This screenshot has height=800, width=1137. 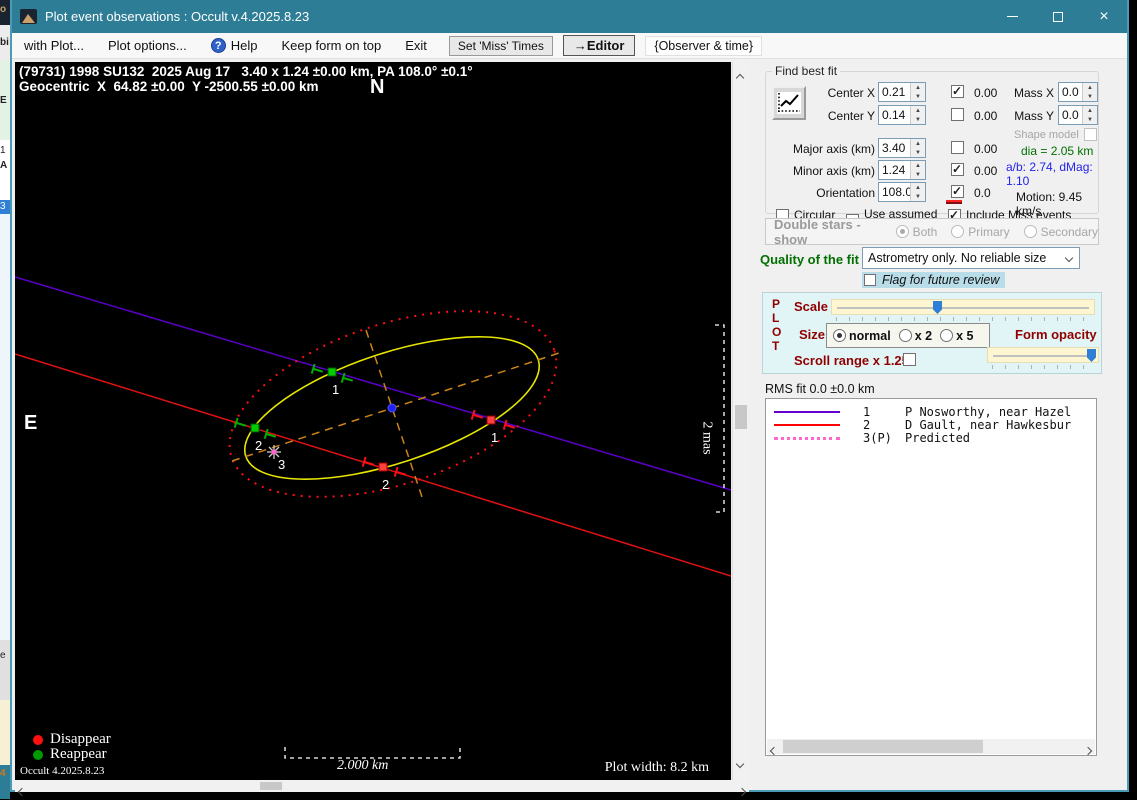 What do you see at coordinates (902, 148) in the screenshot?
I see `major-axis-input: 3.40 ▲ ▼` at bounding box center [902, 148].